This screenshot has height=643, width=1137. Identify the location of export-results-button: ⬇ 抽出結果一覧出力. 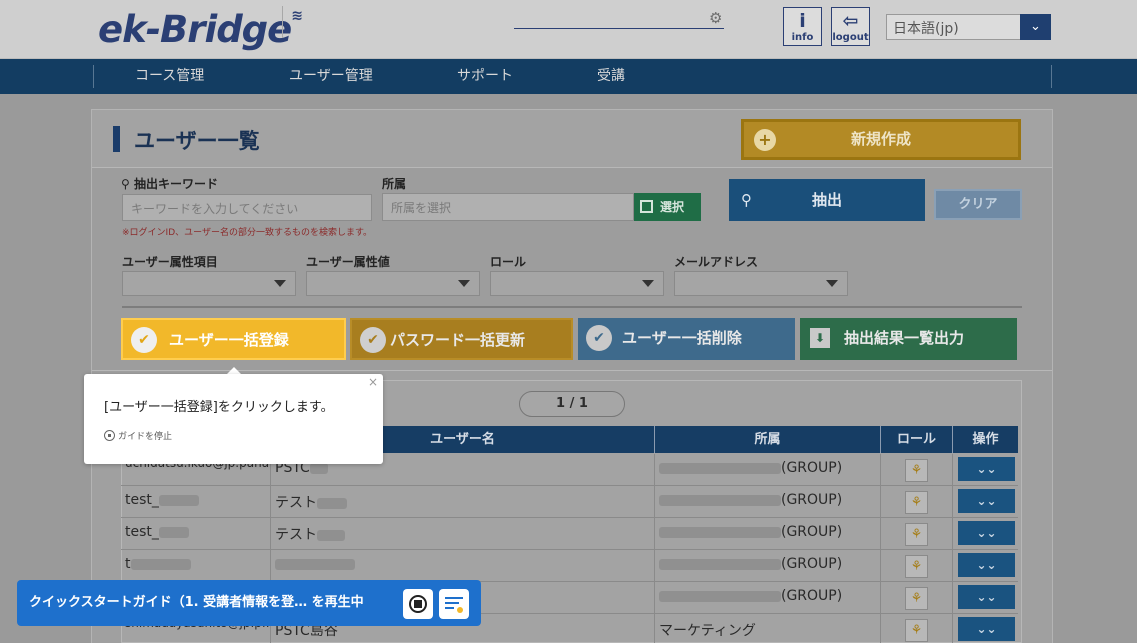
(908, 339).